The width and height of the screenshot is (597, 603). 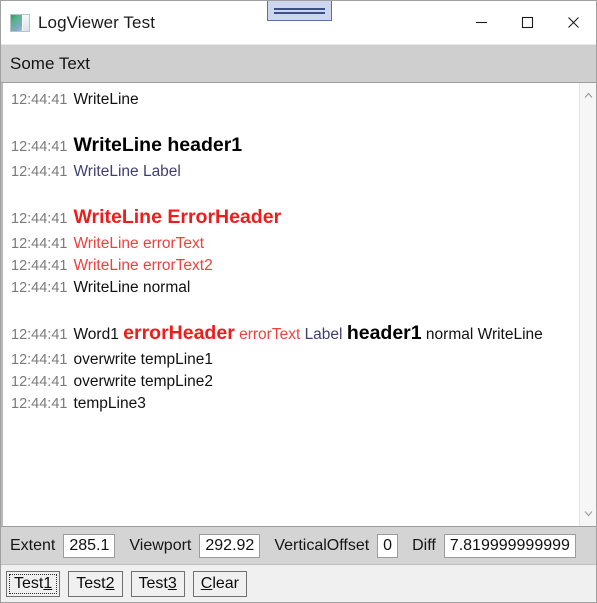 What do you see at coordinates (588, 95) in the screenshot?
I see `chevron-up-icon` at bounding box center [588, 95].